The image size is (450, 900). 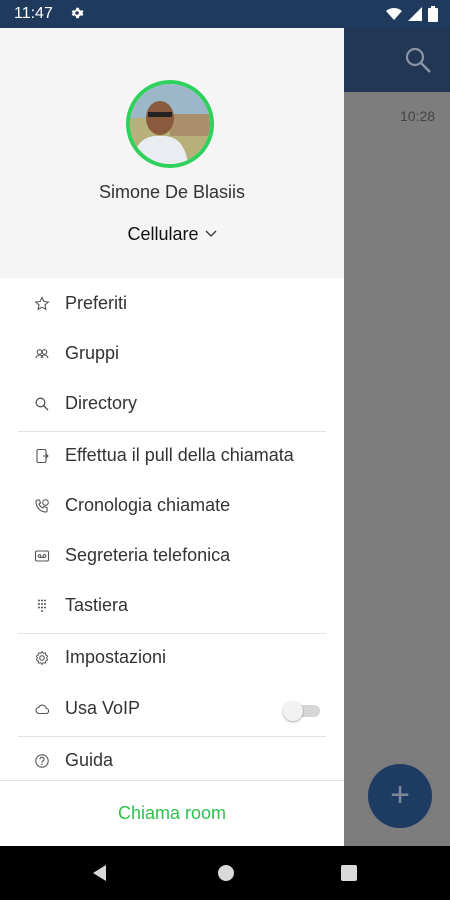 What do you see at coordinates (172, 405) in the screenshot?
I see `menu-item-directory: Directory` at bounding box center [172, 405].